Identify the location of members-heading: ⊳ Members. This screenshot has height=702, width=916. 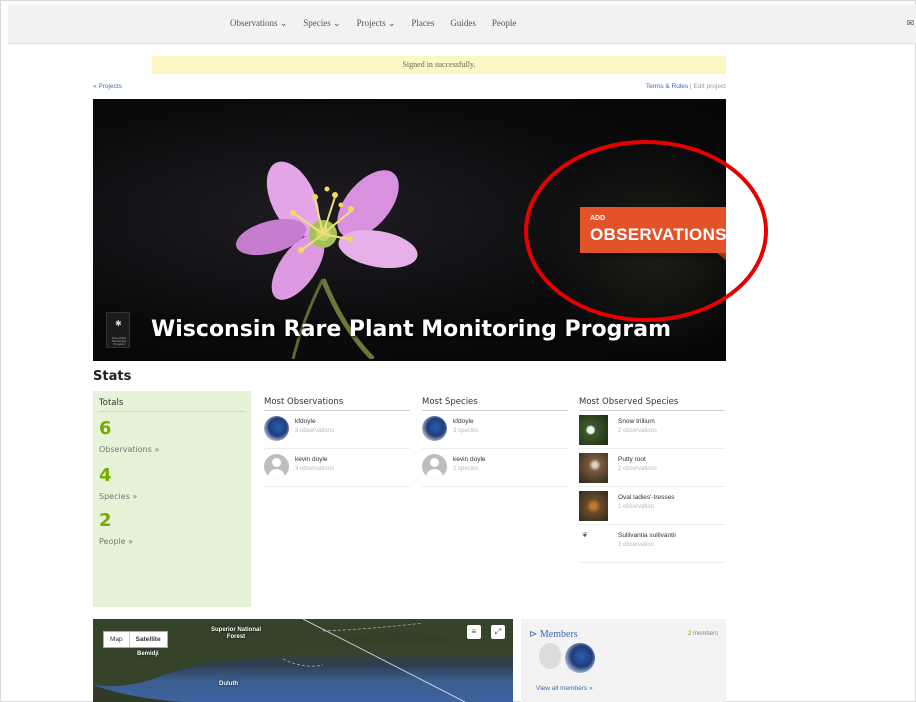
(553, 634).